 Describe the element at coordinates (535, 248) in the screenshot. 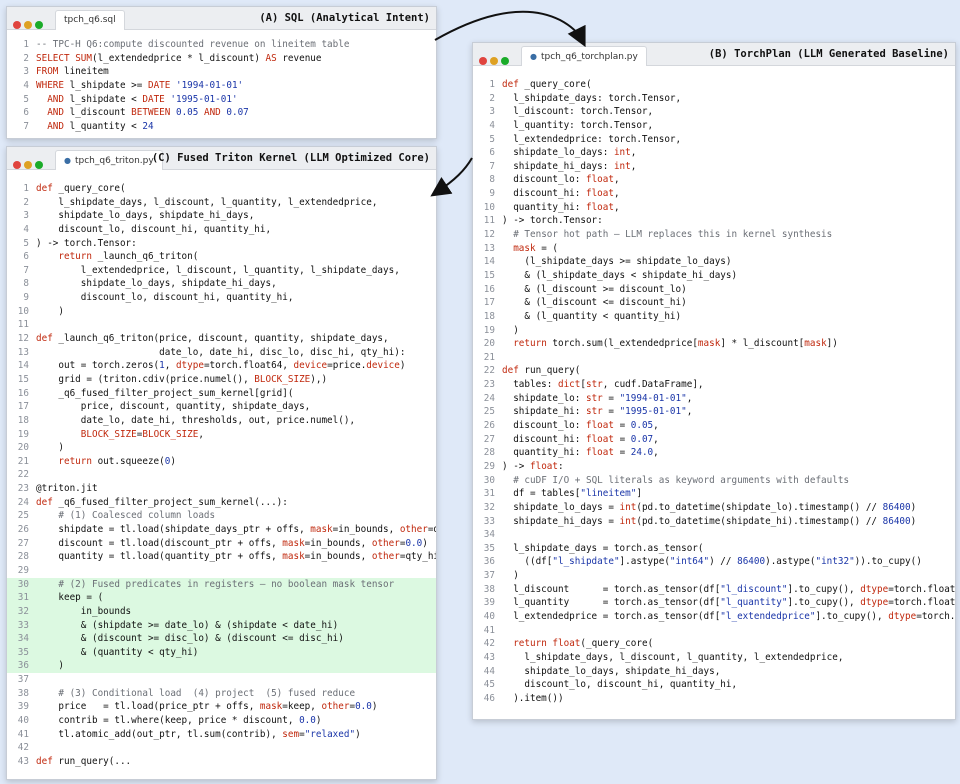

I see `code-text: mask = (` at that location.